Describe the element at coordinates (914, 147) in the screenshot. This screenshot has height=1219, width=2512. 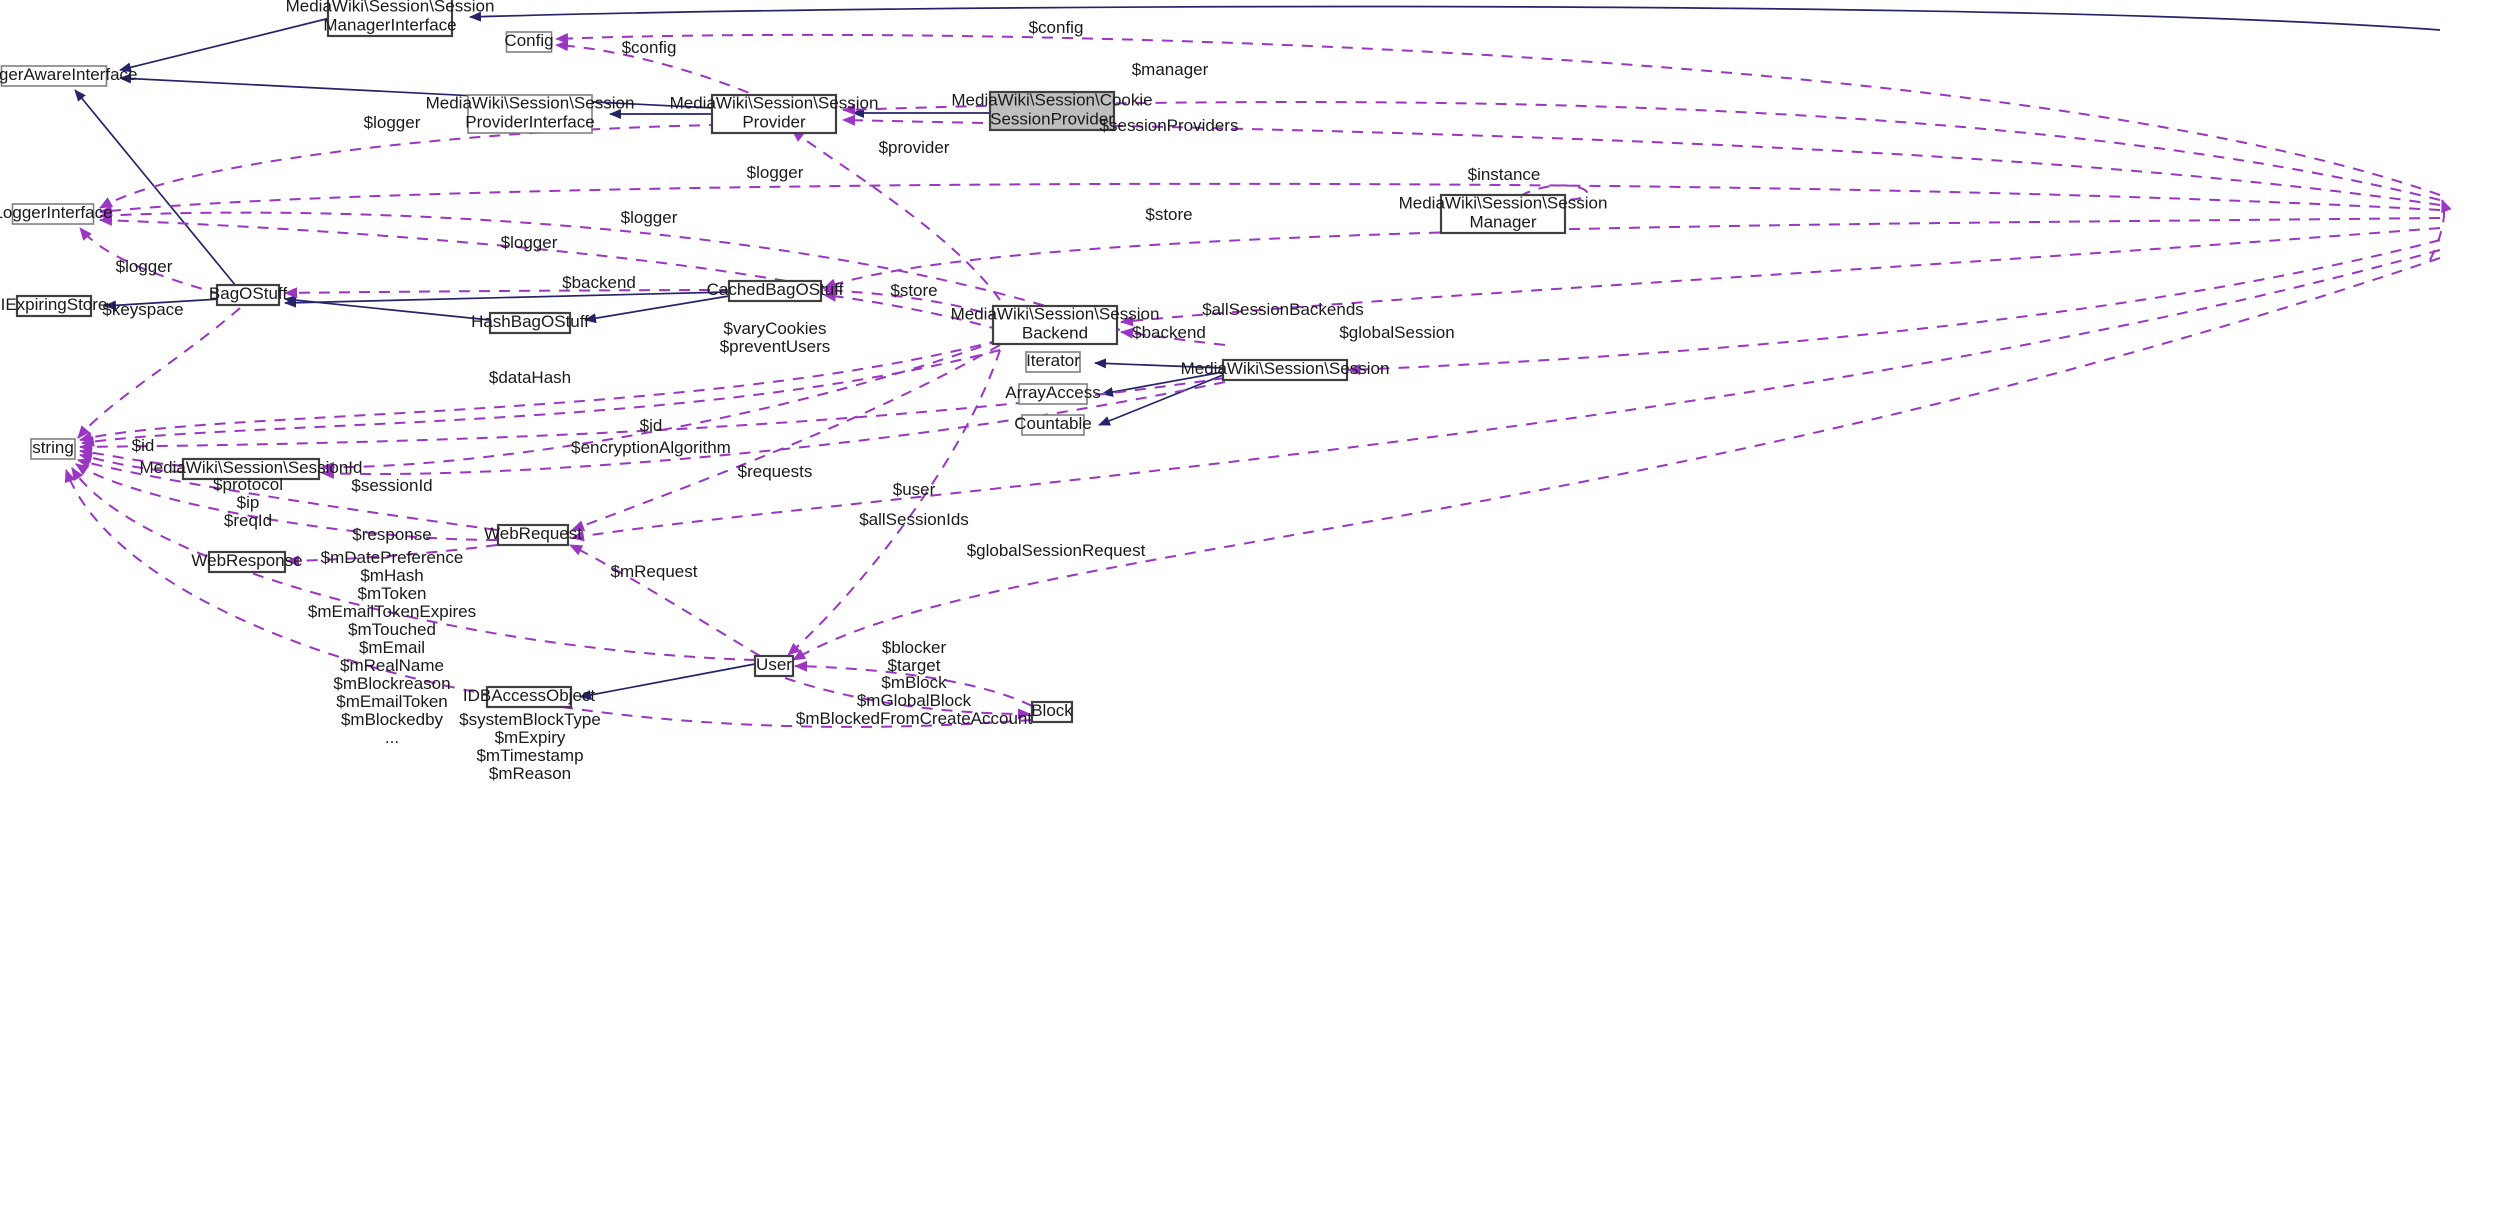
I see `edge-label-l-provider: $provider` at that location.